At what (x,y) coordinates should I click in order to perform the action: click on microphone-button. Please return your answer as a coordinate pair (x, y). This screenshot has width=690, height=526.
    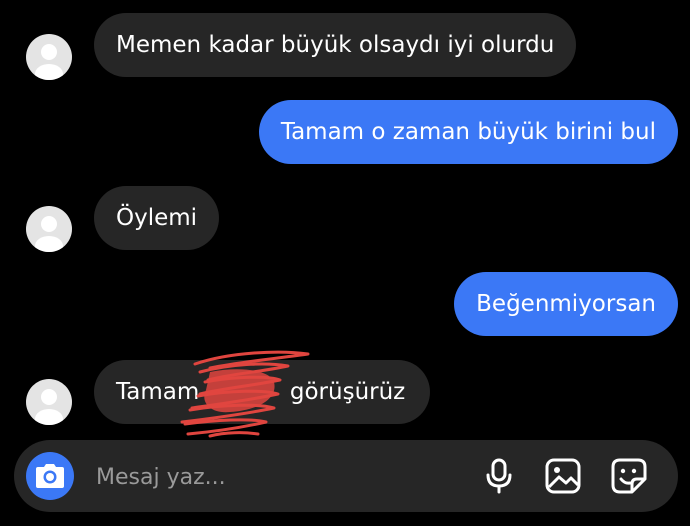
    Looking at the image, I should click on (499, 476).